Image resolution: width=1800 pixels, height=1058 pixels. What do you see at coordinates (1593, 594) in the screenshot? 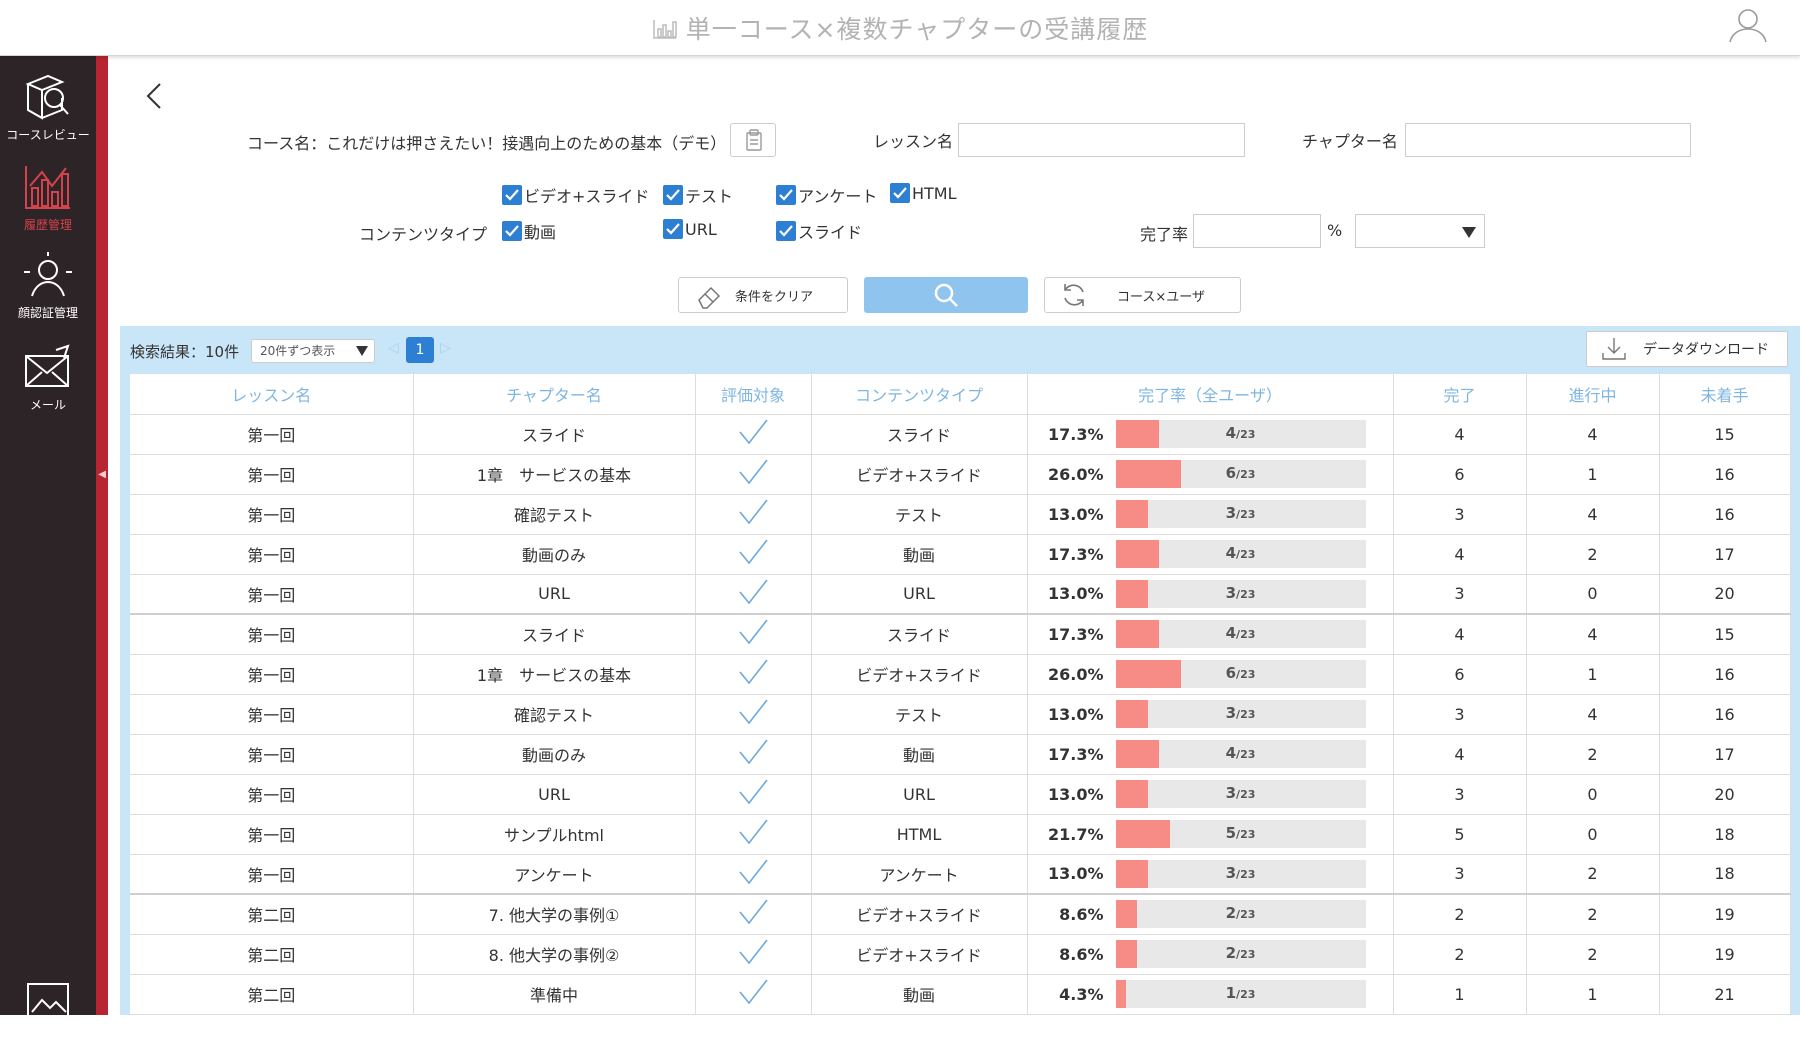
I see `cell-in-progress: 0` at bounding box center [1593, 594].